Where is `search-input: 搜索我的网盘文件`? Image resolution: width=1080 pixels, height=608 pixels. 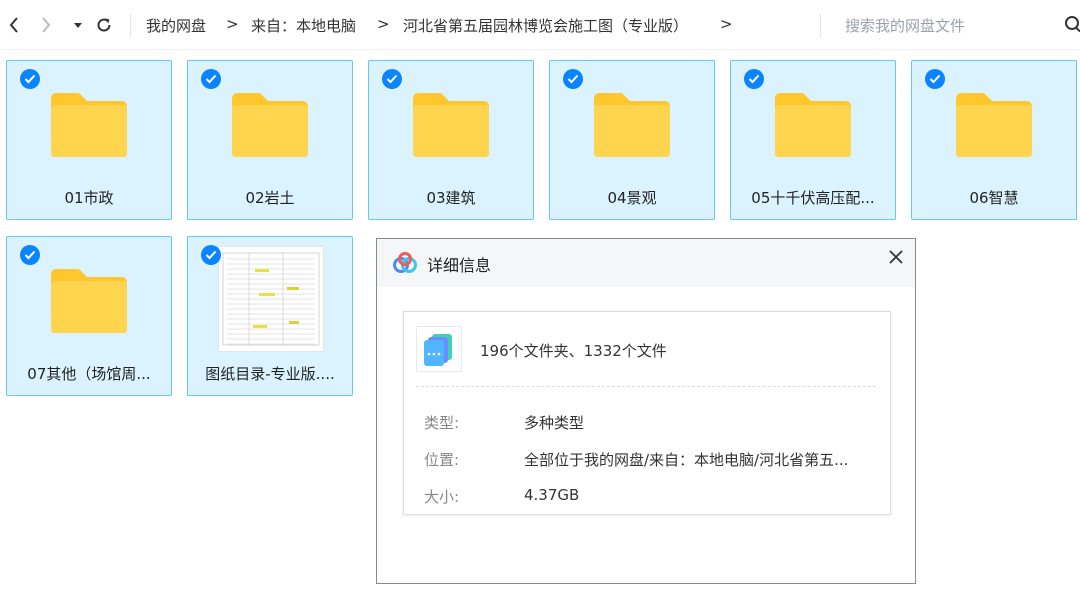 search-input: 搜索我的网盘文件 is located at coordinates (905, 25).